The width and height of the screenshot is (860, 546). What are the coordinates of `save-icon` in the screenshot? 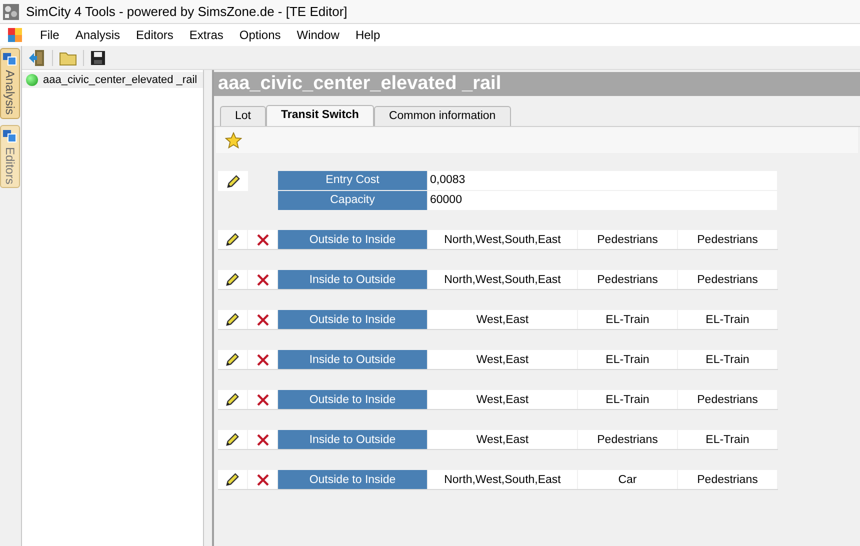 It's located at (98, 58).